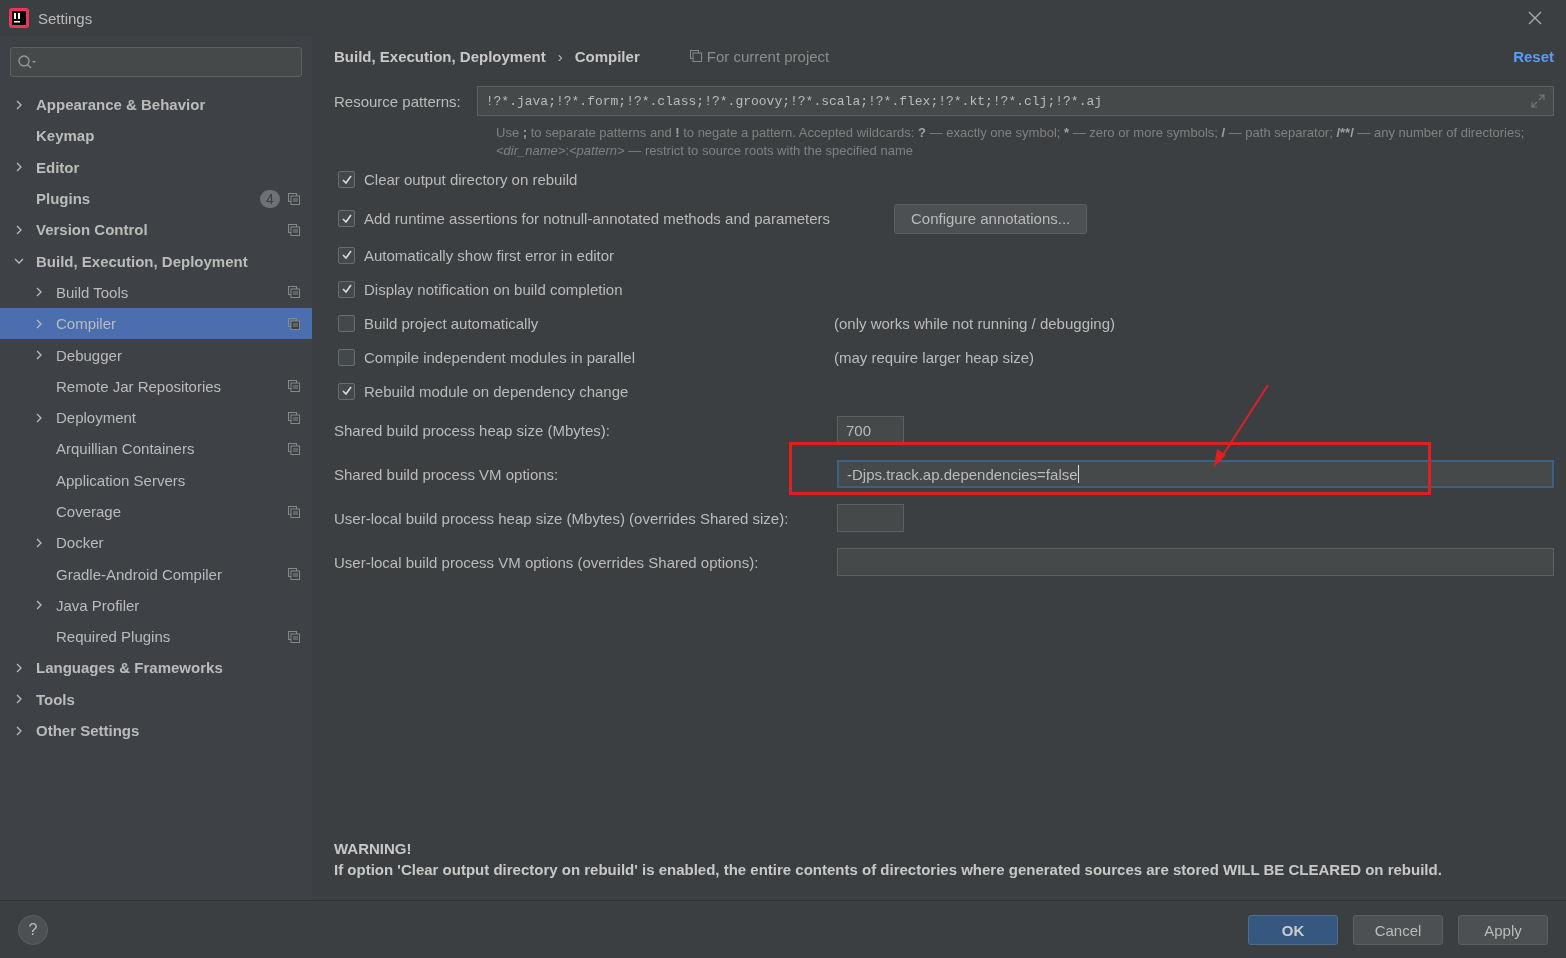  What do you see at coordinates (1503, 930) in the screenshot?
I see `dialog-button: Apply` at bounding box center [1503, 930].